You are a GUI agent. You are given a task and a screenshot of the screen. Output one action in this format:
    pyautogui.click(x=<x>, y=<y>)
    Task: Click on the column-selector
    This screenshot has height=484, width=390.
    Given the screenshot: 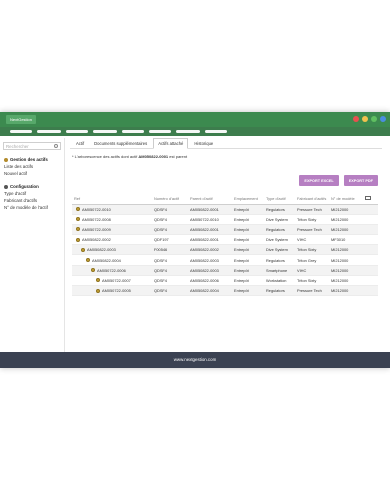 What is the action you would take?
    pyautogui.click(x=370, y=199)
    